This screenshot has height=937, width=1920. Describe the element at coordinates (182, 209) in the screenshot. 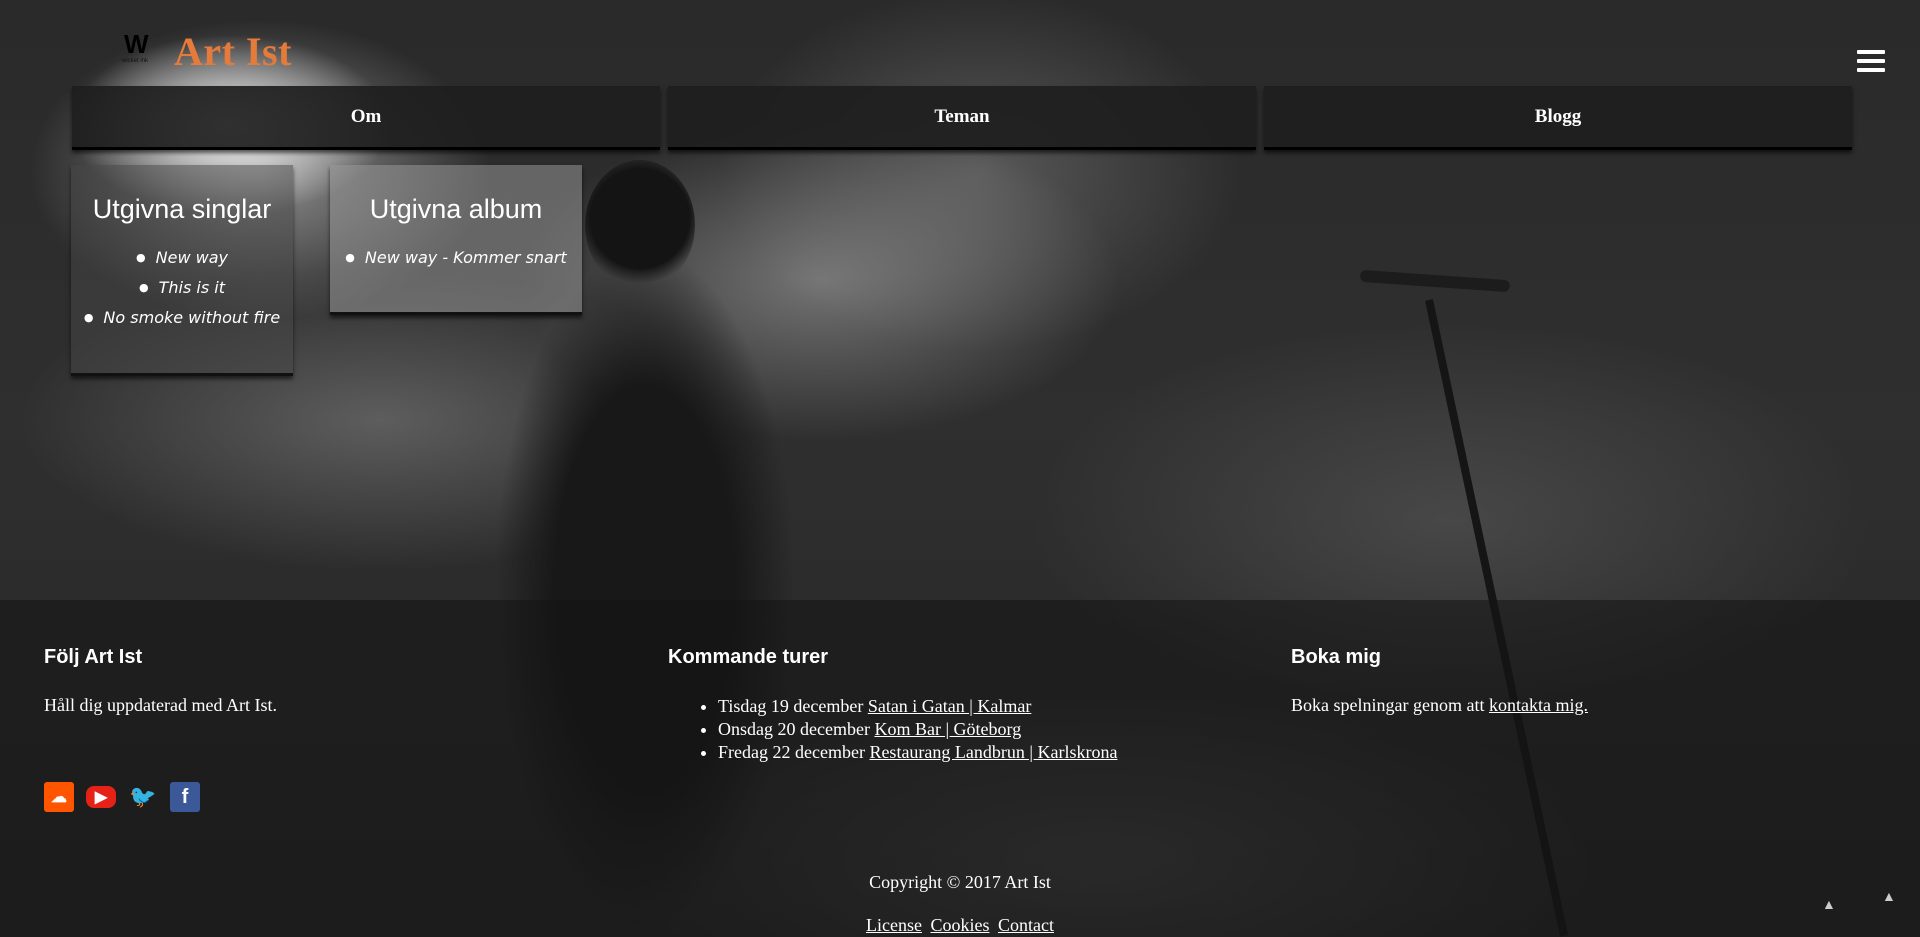

I see `singles-title: Utgivna singlar` at that location.